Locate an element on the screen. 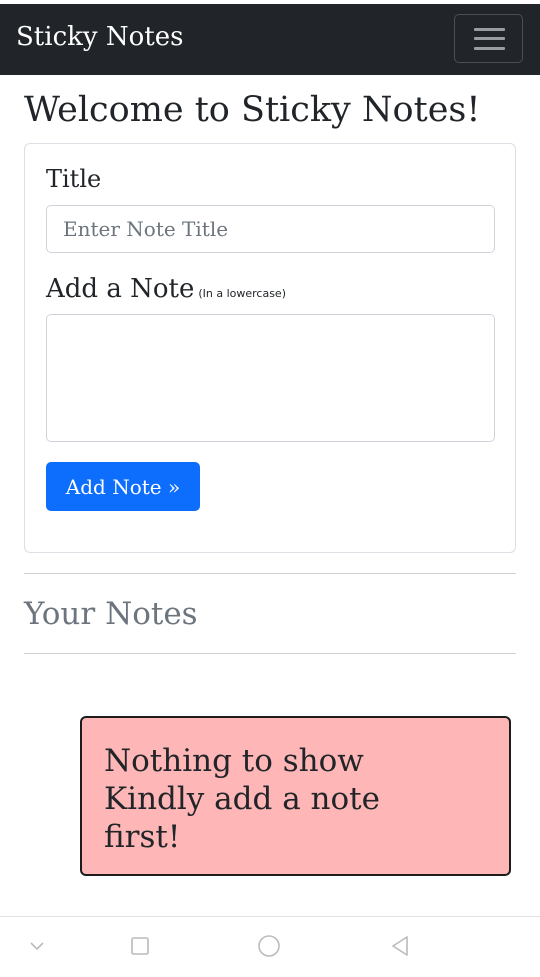 Image resolution: width=540 pixels, height=977 pixels. system-navigation-bar is located at coordinates (270, 946).